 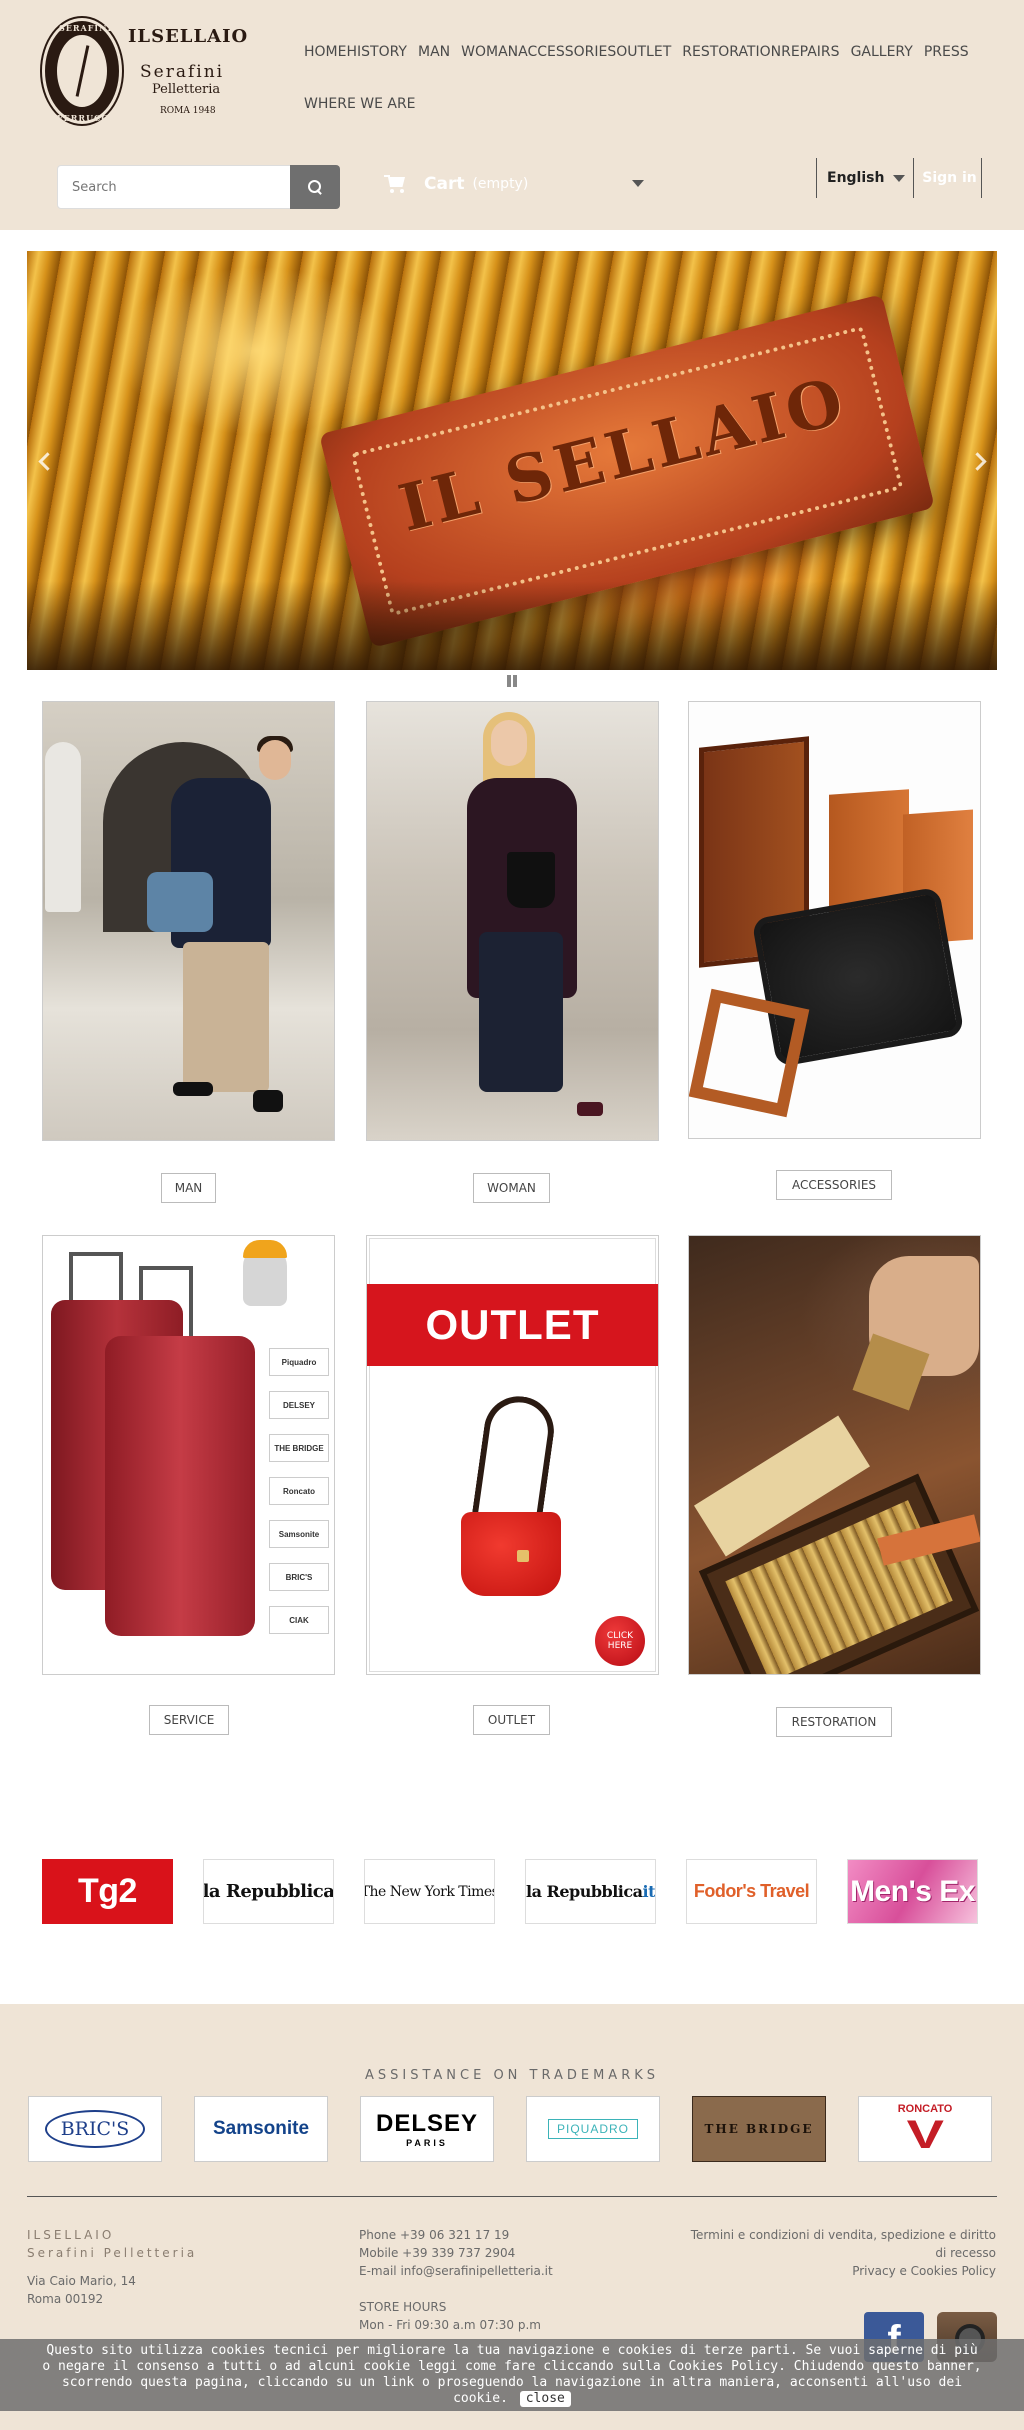 I want to click on cart-dropdown: Cart (empty), so click(x=515, y=184).